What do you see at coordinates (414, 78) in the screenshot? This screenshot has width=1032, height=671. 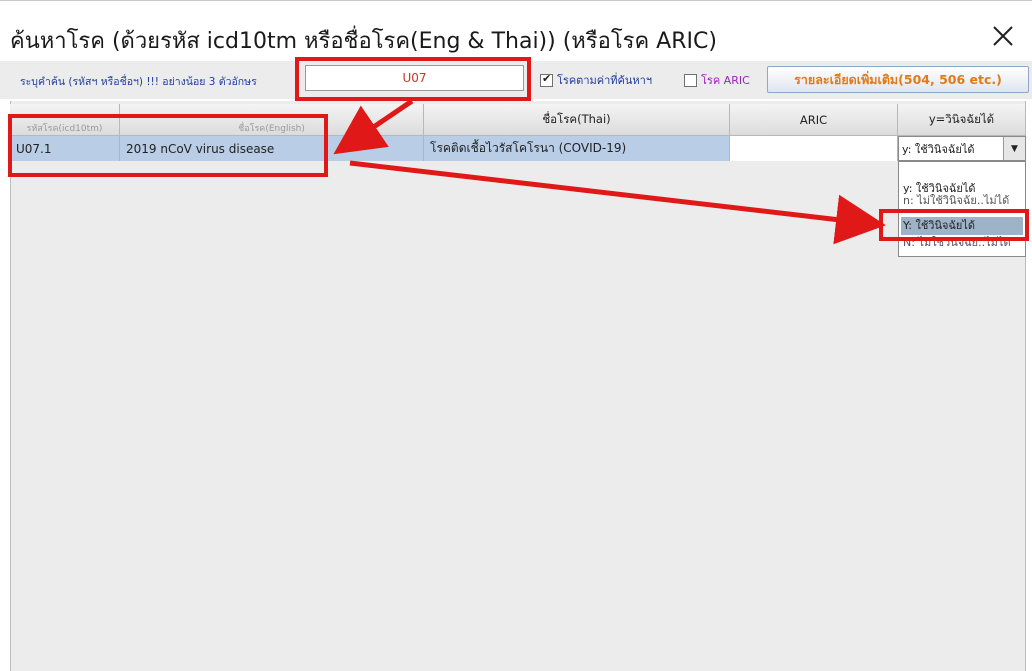 I see `search-input` at bounding box center [414, 78].